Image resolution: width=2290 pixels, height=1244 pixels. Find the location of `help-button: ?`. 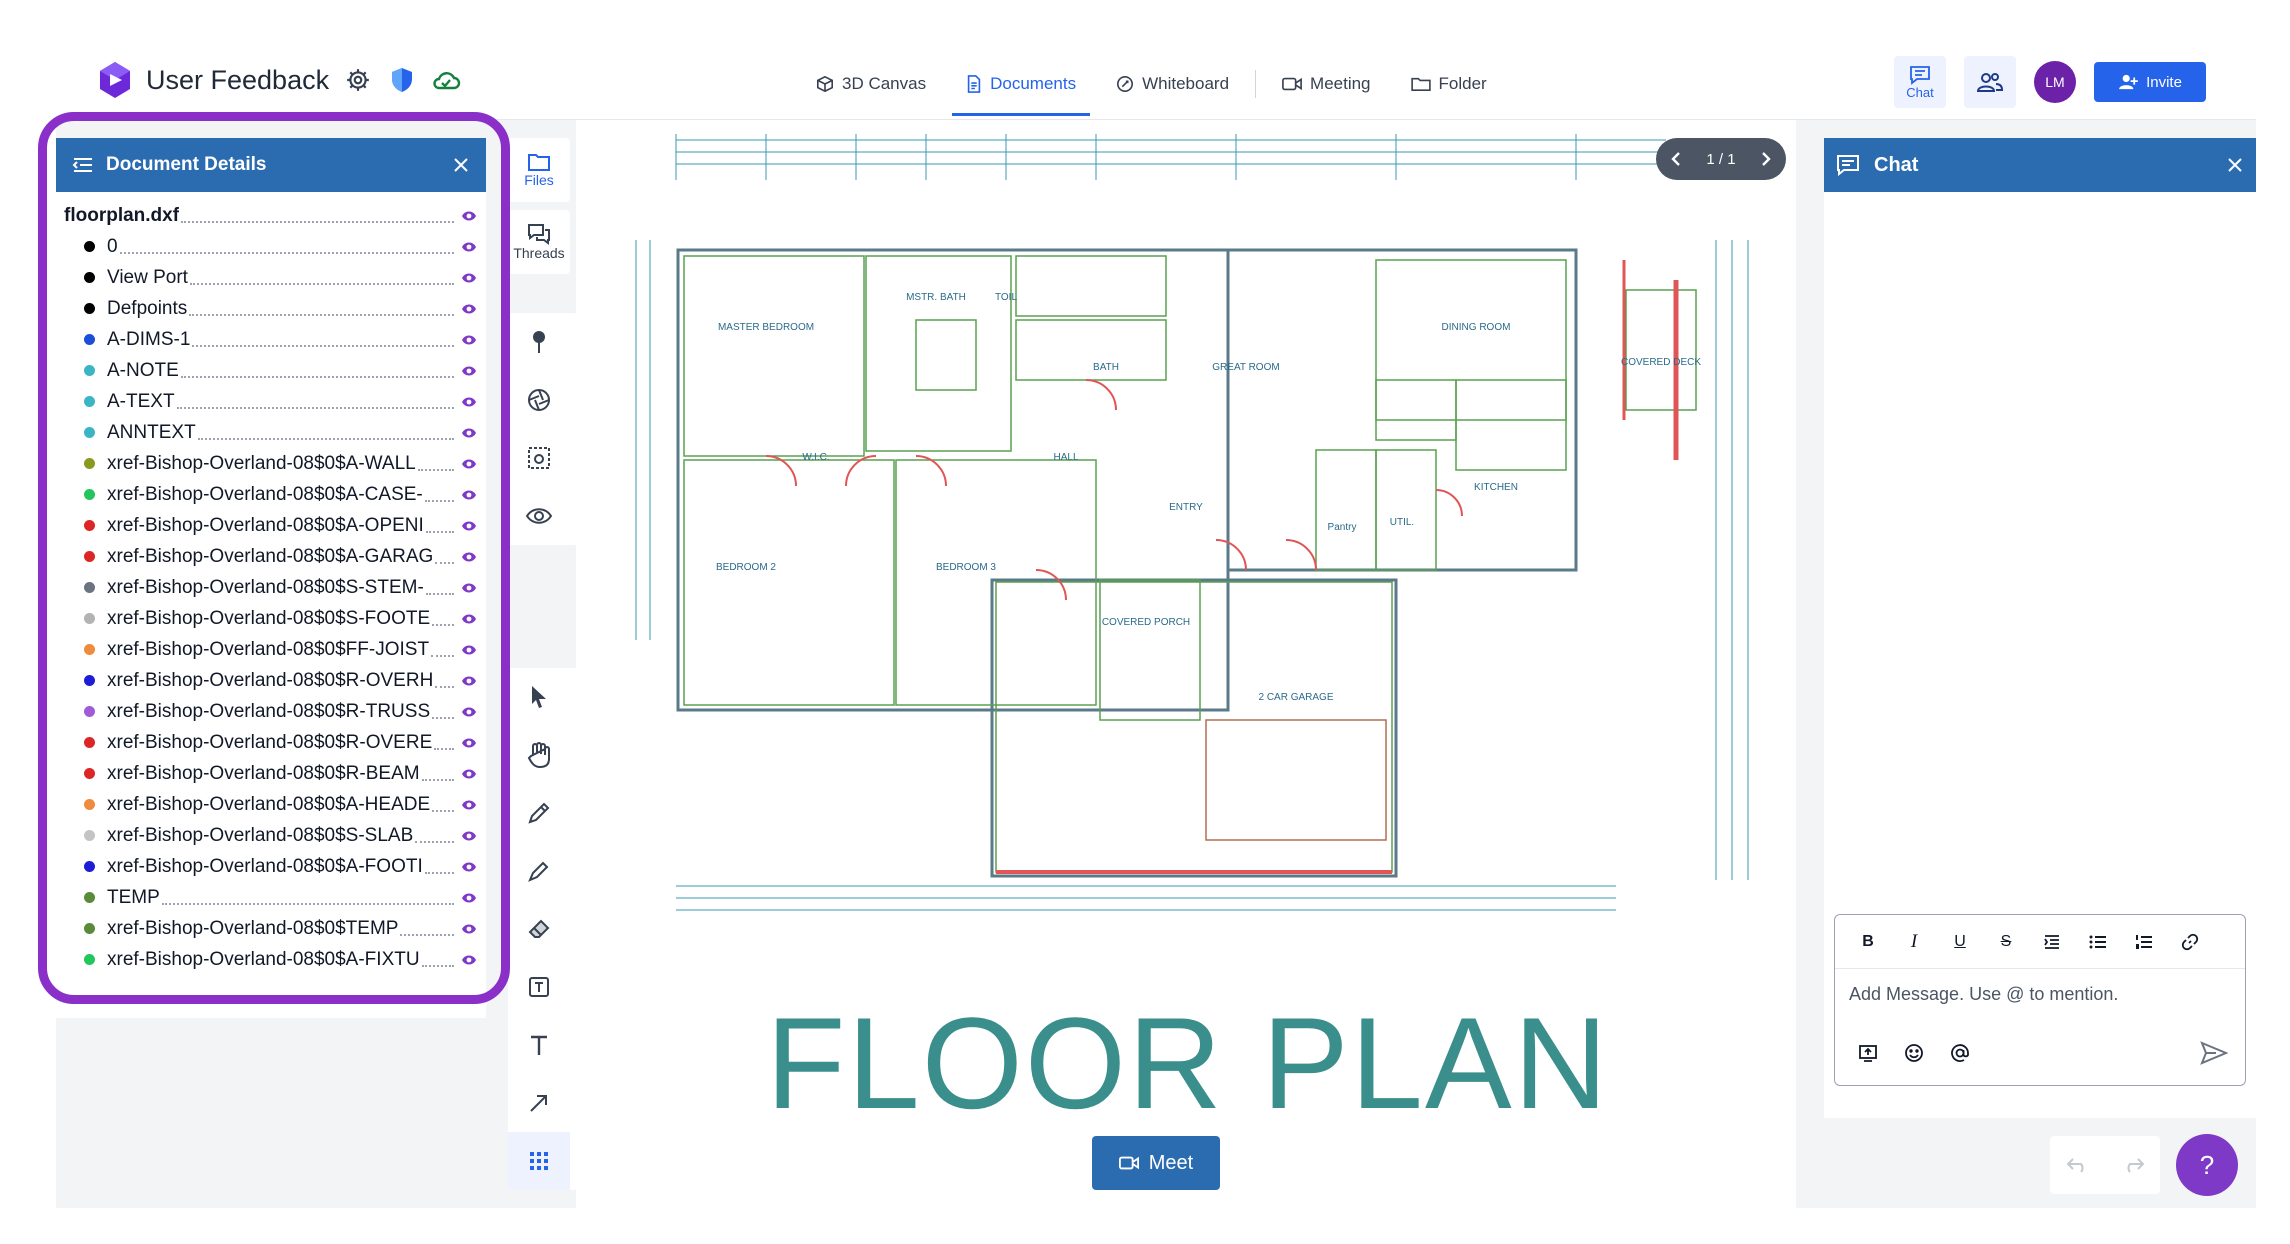

help-button: ? is located at coordinates (2207, 1165).